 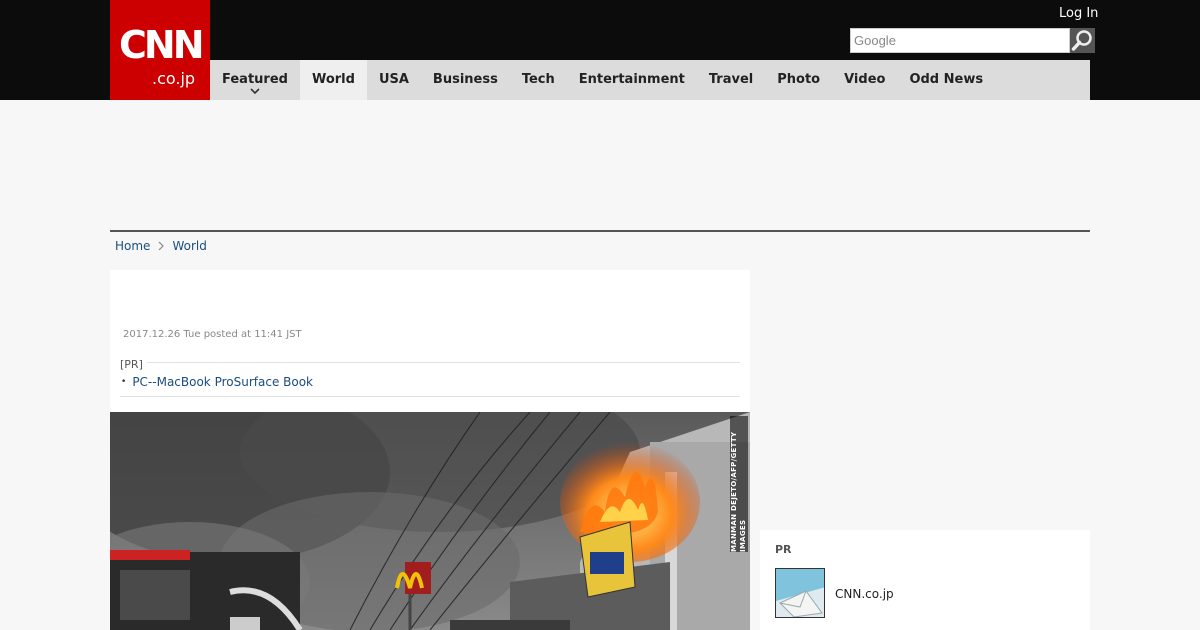 I want to click on nav-item-label: Video, so click(x=865, y=79).